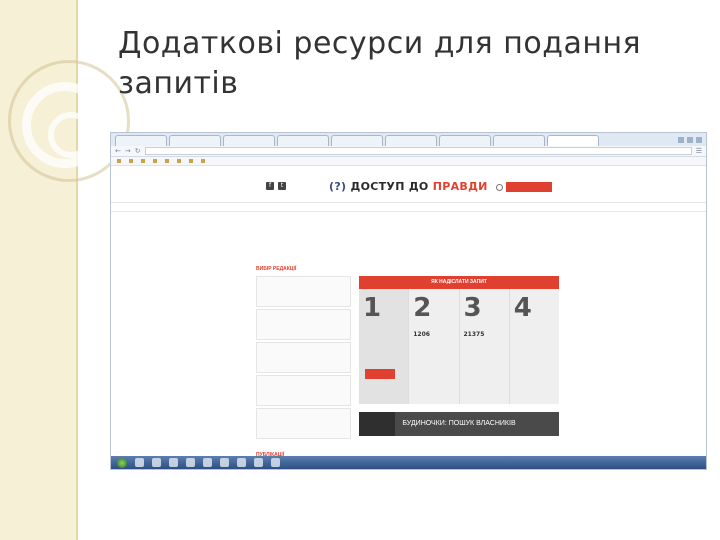 This screenshot has width=720, height=540. I want to click on reload-icon: ↻, so click(138, 151).